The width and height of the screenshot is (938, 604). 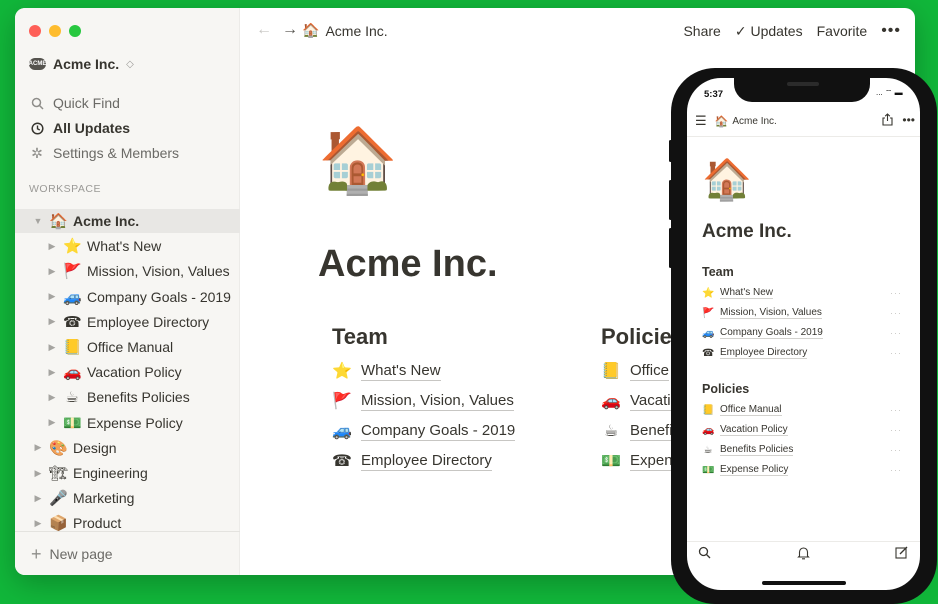 What do you see at coordinates (704, 554) in the screenshot?
I see `phone-search-icon` at bounding box center [704, 554].